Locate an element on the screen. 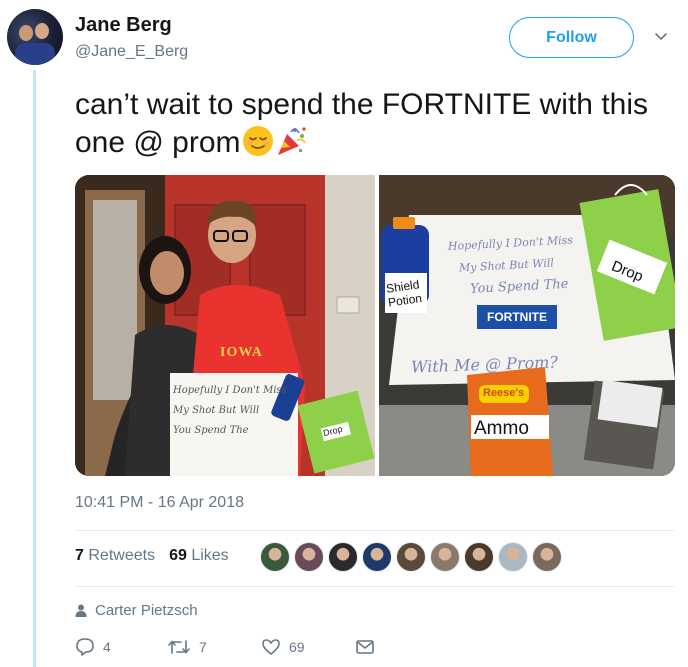  left-sign-line1: Hopefully I Don't Miss is located at coordinates (230, 390).